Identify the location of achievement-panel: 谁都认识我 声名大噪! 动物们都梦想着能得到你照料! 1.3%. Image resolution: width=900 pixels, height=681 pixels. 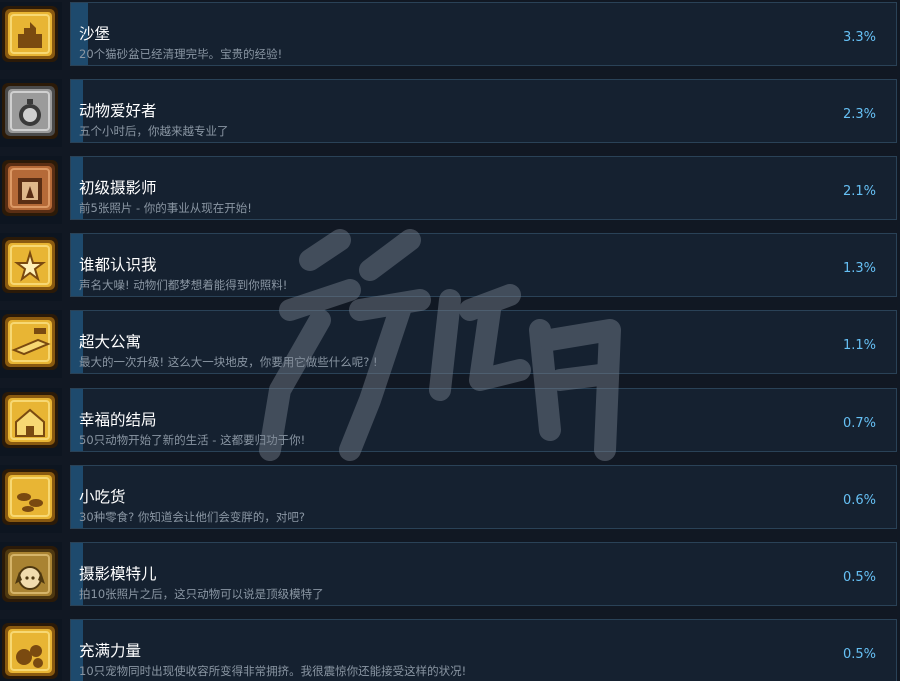
(483, 265).